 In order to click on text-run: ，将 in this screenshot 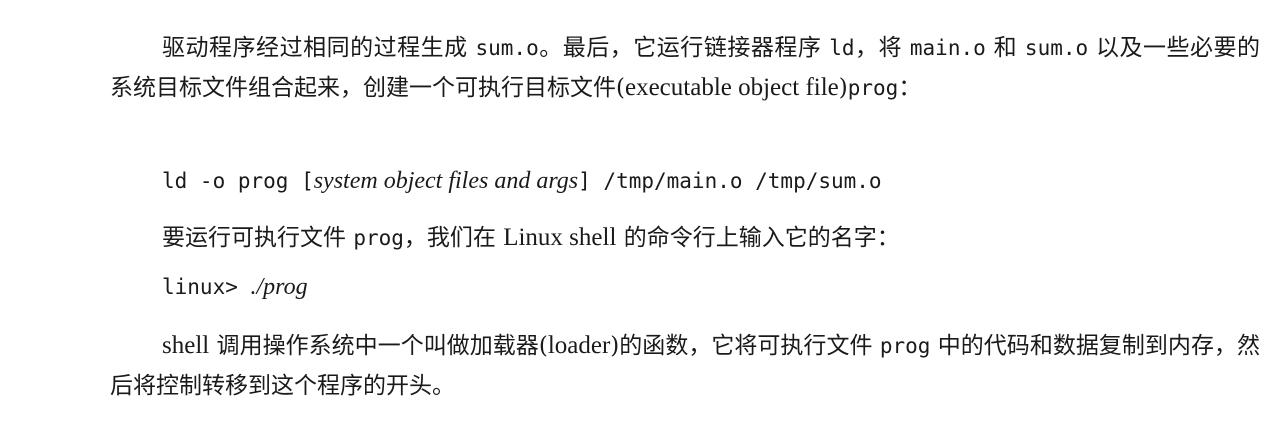, I will do `click(882, 48)`.